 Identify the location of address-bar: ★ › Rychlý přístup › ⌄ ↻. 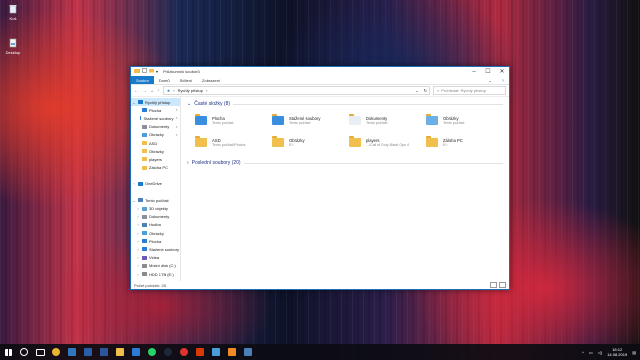
(296, 90).